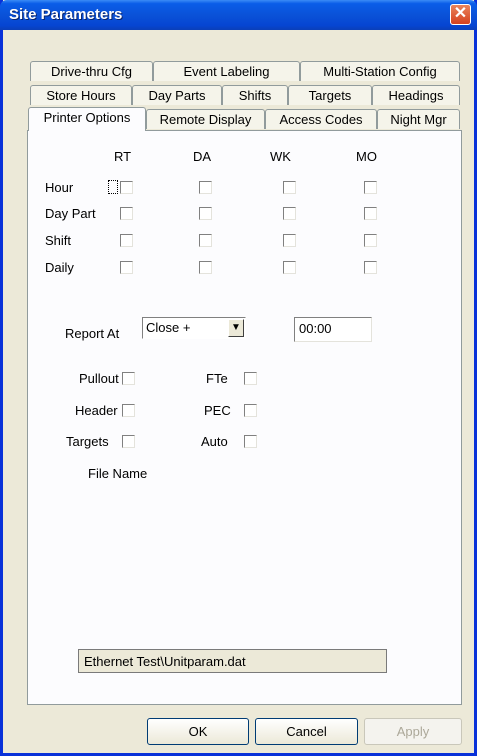 This screenshot has height=756, width=477. Describe the element at coordinates (126, 240) in the screenshot. I see `checkbox-shift-rt` at that location.